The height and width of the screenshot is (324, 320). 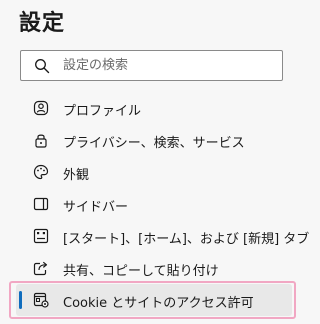 What do you see at coordinates (41, 108) in the screenshot?
I see `profile-icon` at bounding box center [41, 108].